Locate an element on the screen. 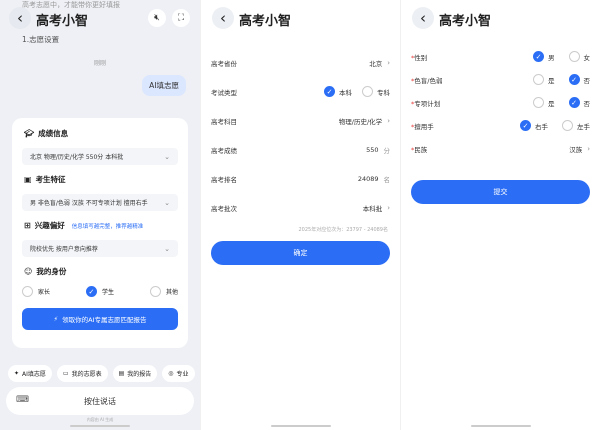 The width and height of the screenshot is (600, 430). traits-form: *性别 ✓ 男 女 *色盲/色弱 是 ✓ 否 *专项计划 是 ✓ 否 *擅用手 ✓ 右手 is located at coordinates (500, 102).